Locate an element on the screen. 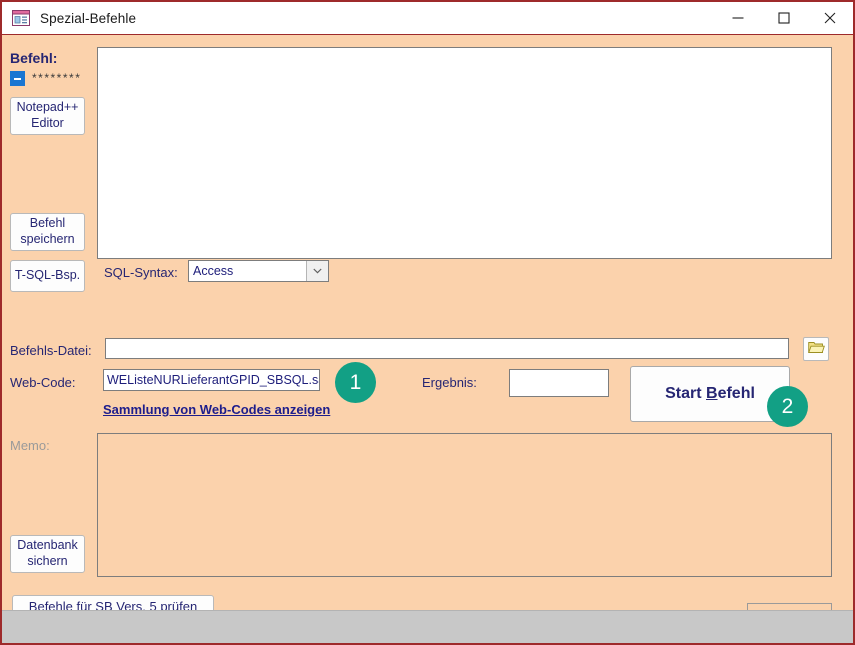 This screenshot has width=855, height=645. annotation-badge-1: 1 is located at coordinates (355, 382).